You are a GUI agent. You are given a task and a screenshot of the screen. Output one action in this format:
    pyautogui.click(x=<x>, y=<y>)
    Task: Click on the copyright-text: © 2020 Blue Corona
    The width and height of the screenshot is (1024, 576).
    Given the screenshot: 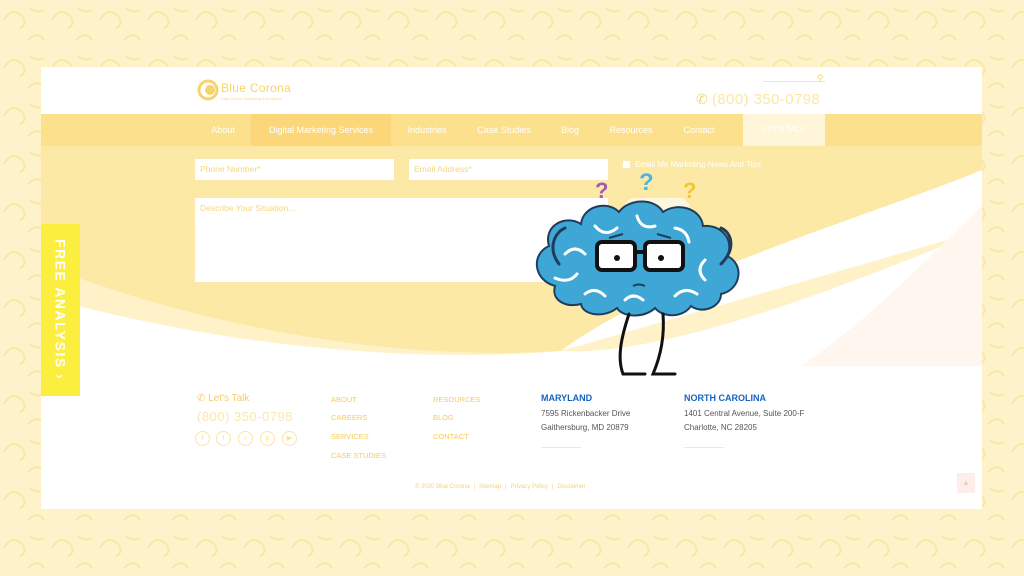 What is the action you would take?
    pyautogui.click(x=442, y=487)
    